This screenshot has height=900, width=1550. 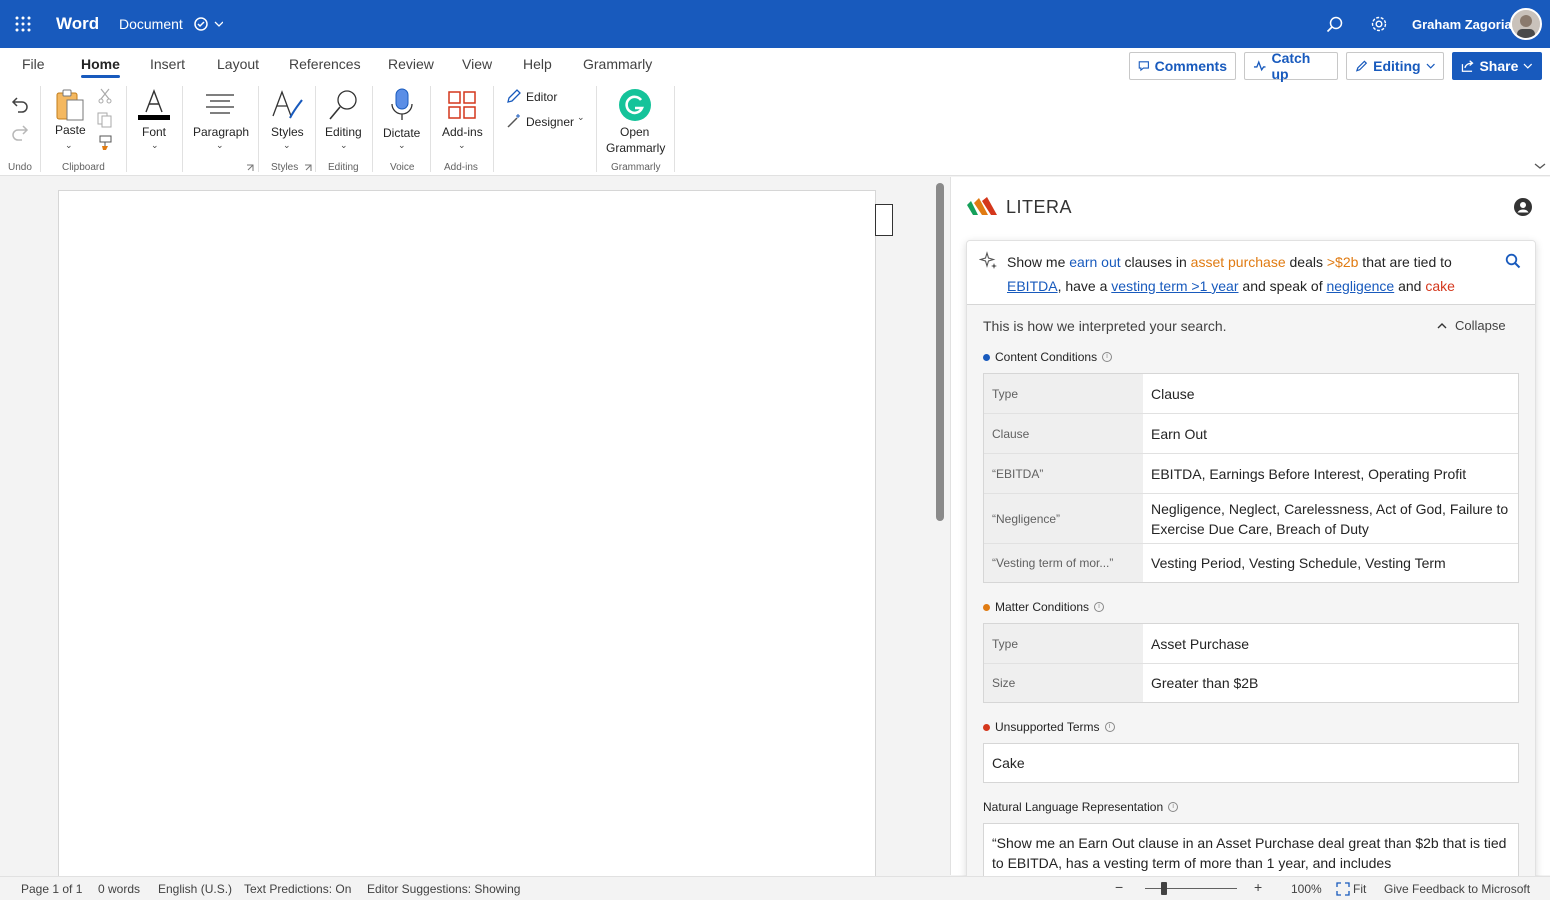 What do you see at coordinates (208, 24) in the screenshot?
I see `saved-status-icon` at bounding box center [208, 24].